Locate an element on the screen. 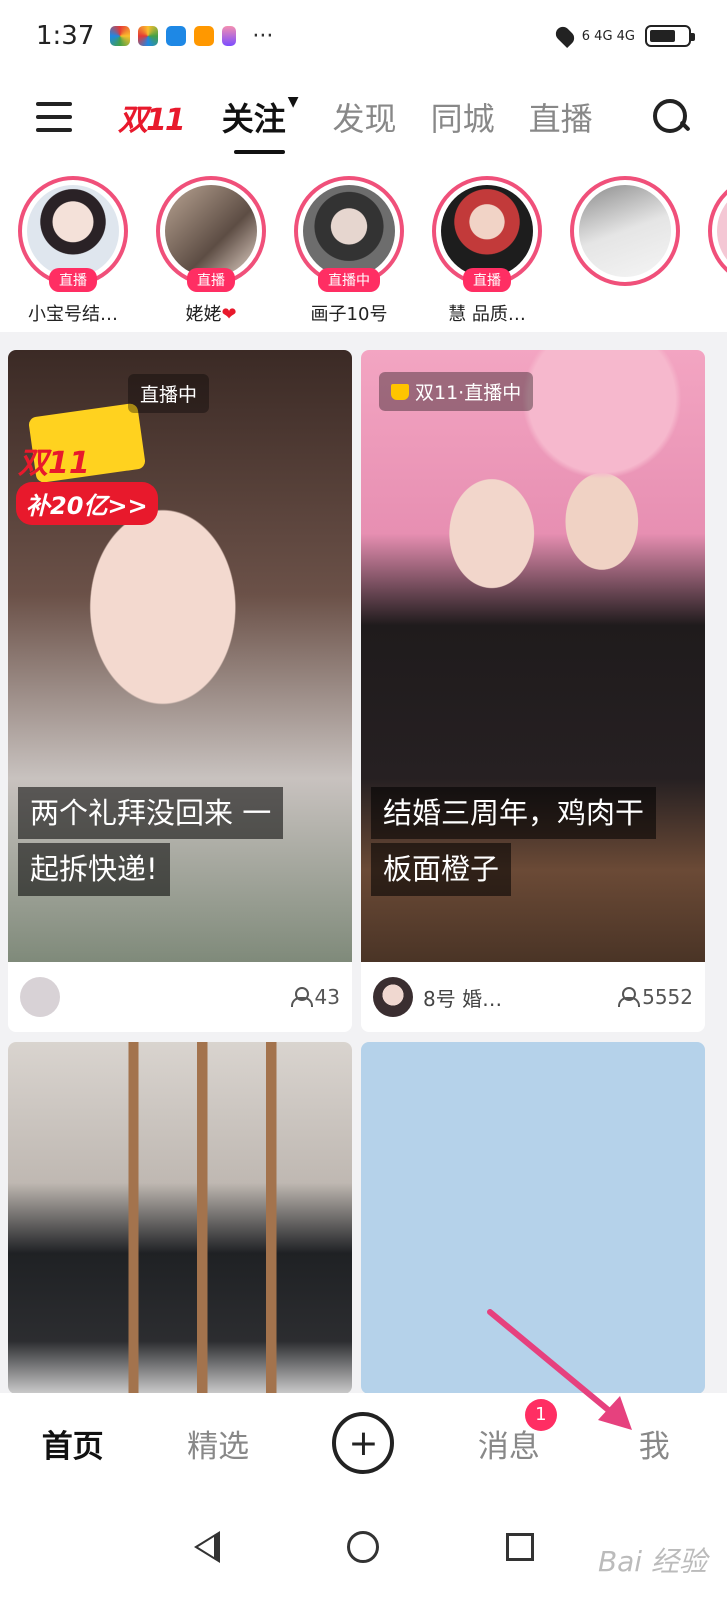 The image size is (727, 1600). tab-nearby: 同城 is located at coordinates (463, 117).